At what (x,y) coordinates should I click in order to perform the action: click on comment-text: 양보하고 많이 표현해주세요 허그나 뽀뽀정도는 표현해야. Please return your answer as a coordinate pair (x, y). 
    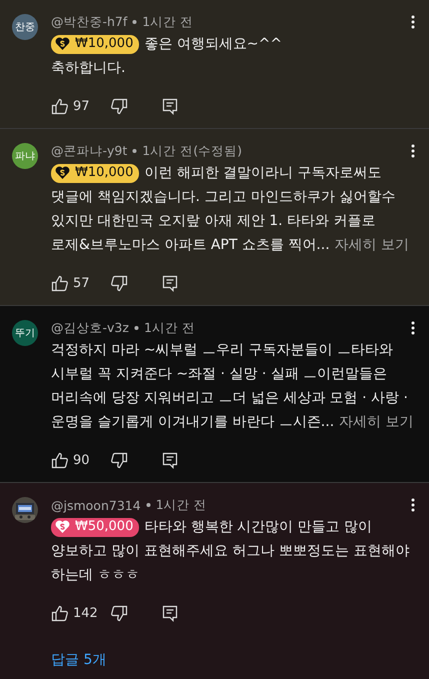
    Looking at the image, I should click on (230, 551).